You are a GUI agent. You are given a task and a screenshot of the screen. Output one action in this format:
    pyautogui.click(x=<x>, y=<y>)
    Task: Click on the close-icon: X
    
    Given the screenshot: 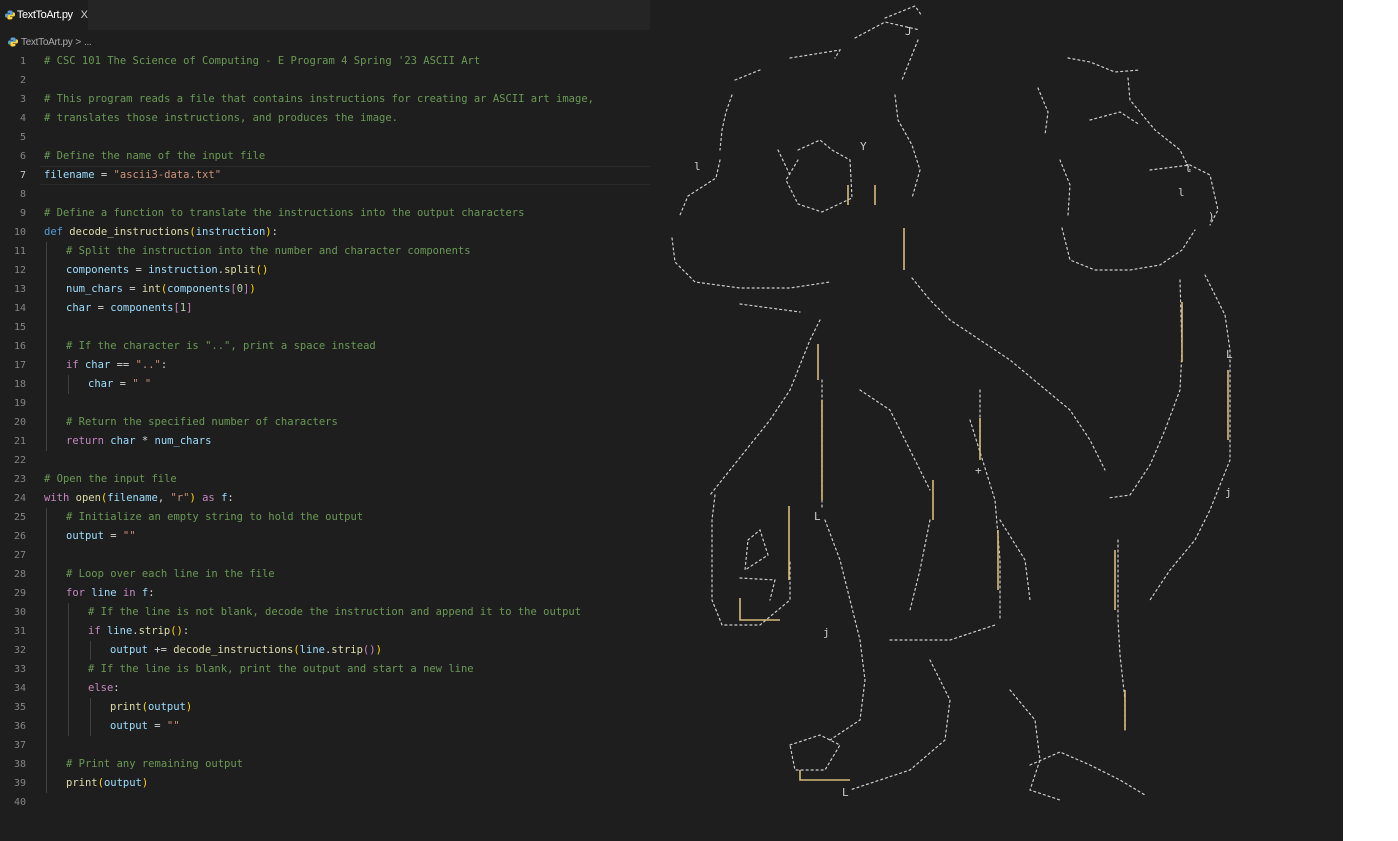 What is the action you would take?
    pyautogui.click(x=84, y=15)
    